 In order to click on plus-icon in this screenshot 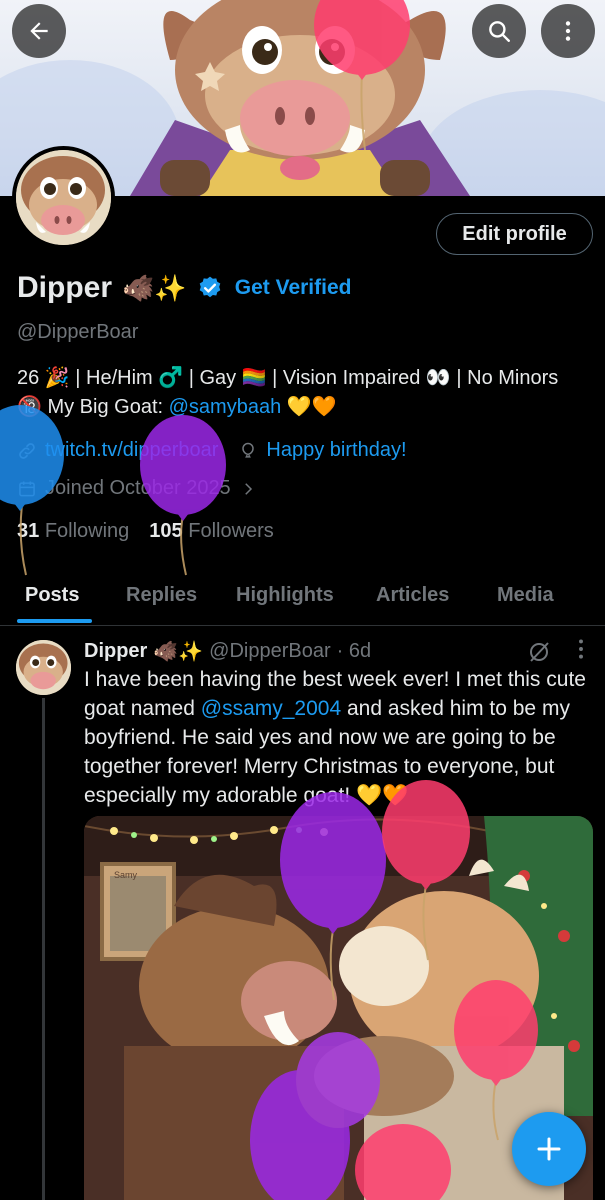, I will do `click(549, 1149)`.